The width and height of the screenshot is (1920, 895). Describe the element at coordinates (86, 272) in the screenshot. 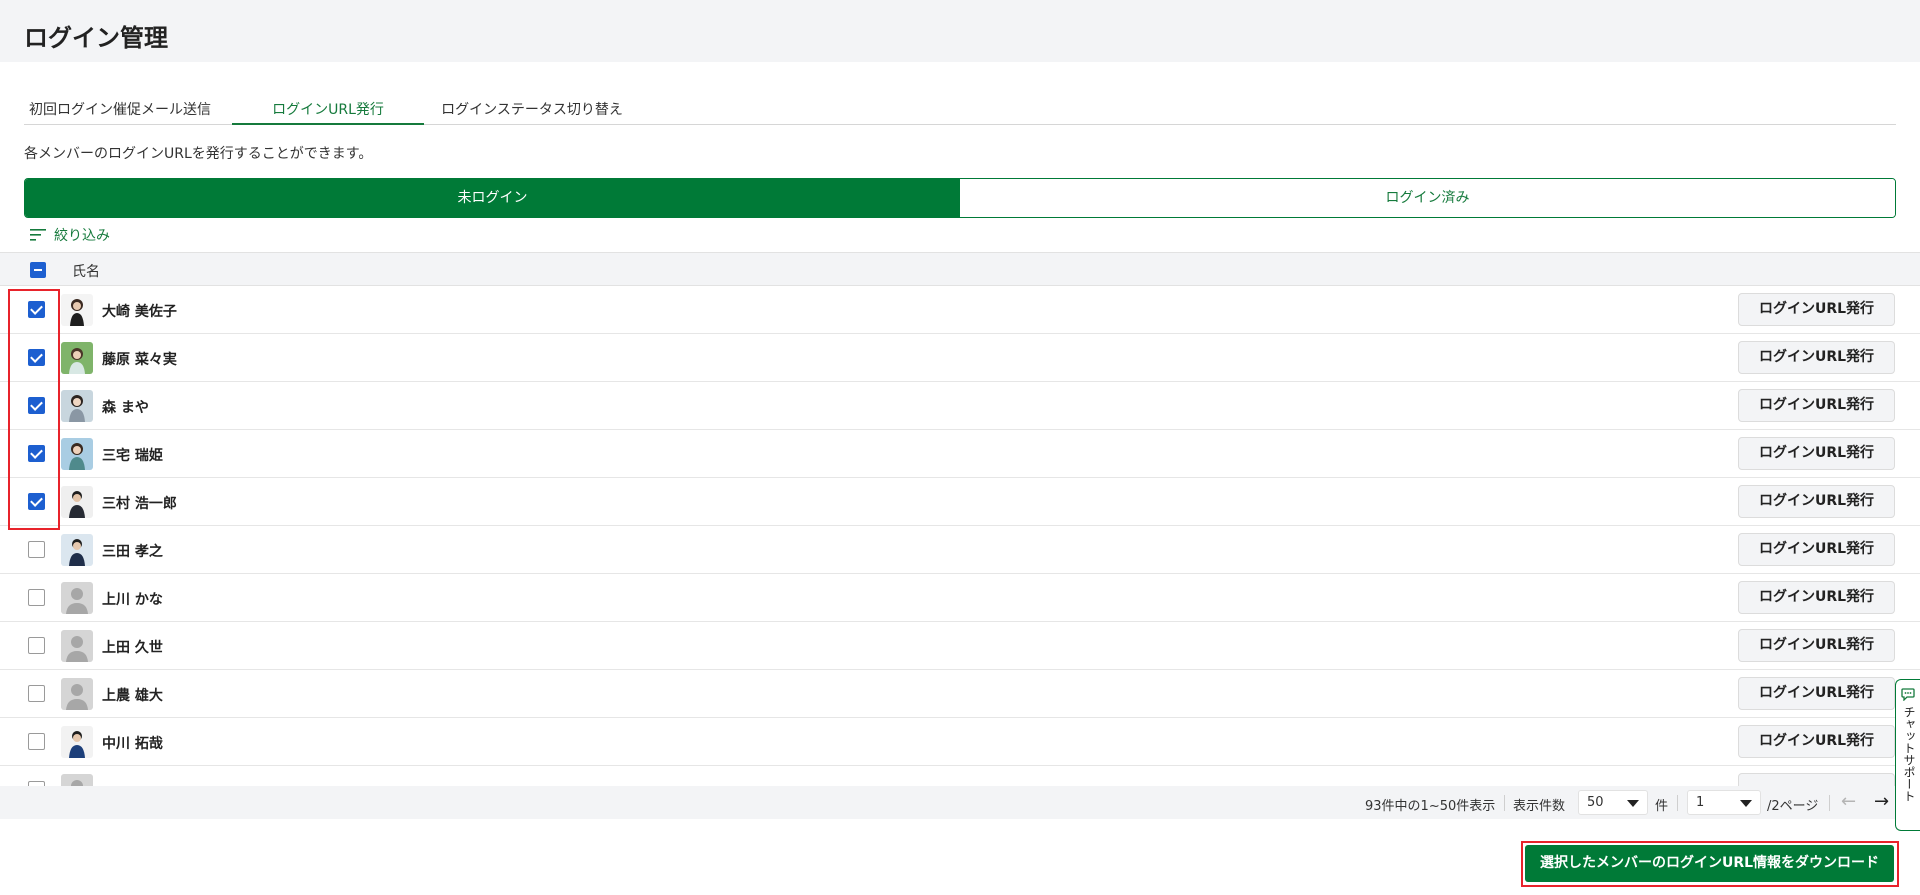

I see `column-header-name: 氏名` at that location.